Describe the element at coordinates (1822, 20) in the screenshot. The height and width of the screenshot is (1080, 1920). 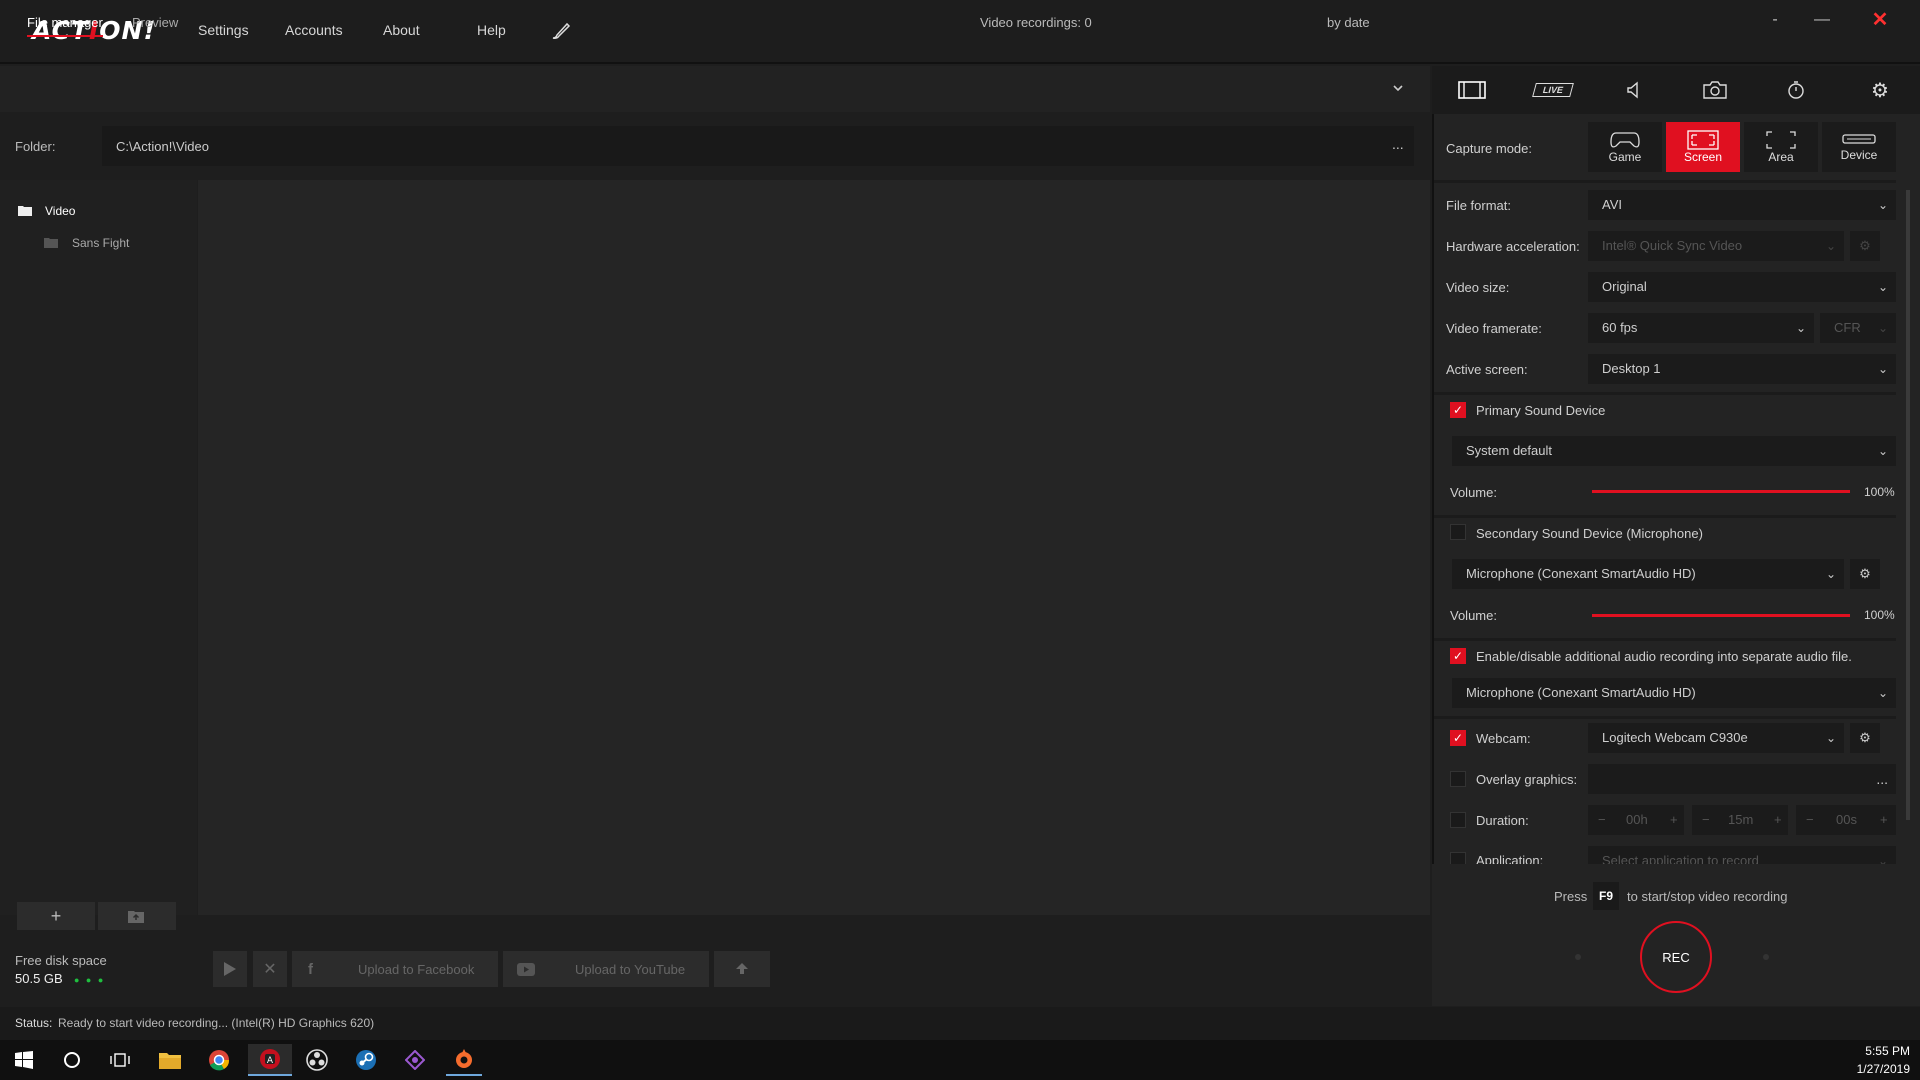
I see `maximize-button: —` at that location.